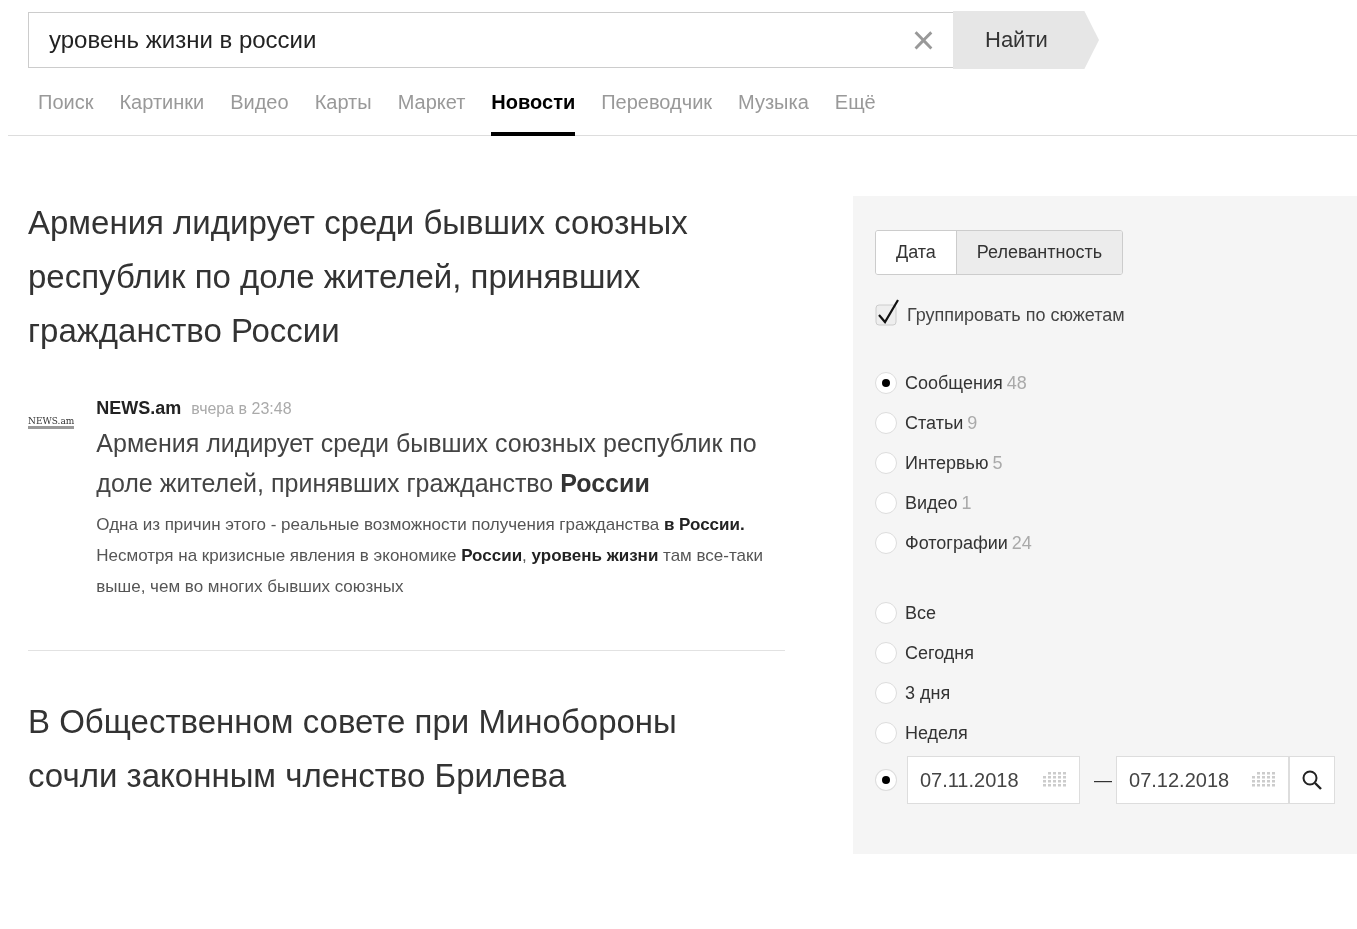 Image resolution: width=1357 pixels, height=929 pixels. Describe the element at coordinates (939, 653) in the screenshot. I see `radio-label: Сегодня` at that location.